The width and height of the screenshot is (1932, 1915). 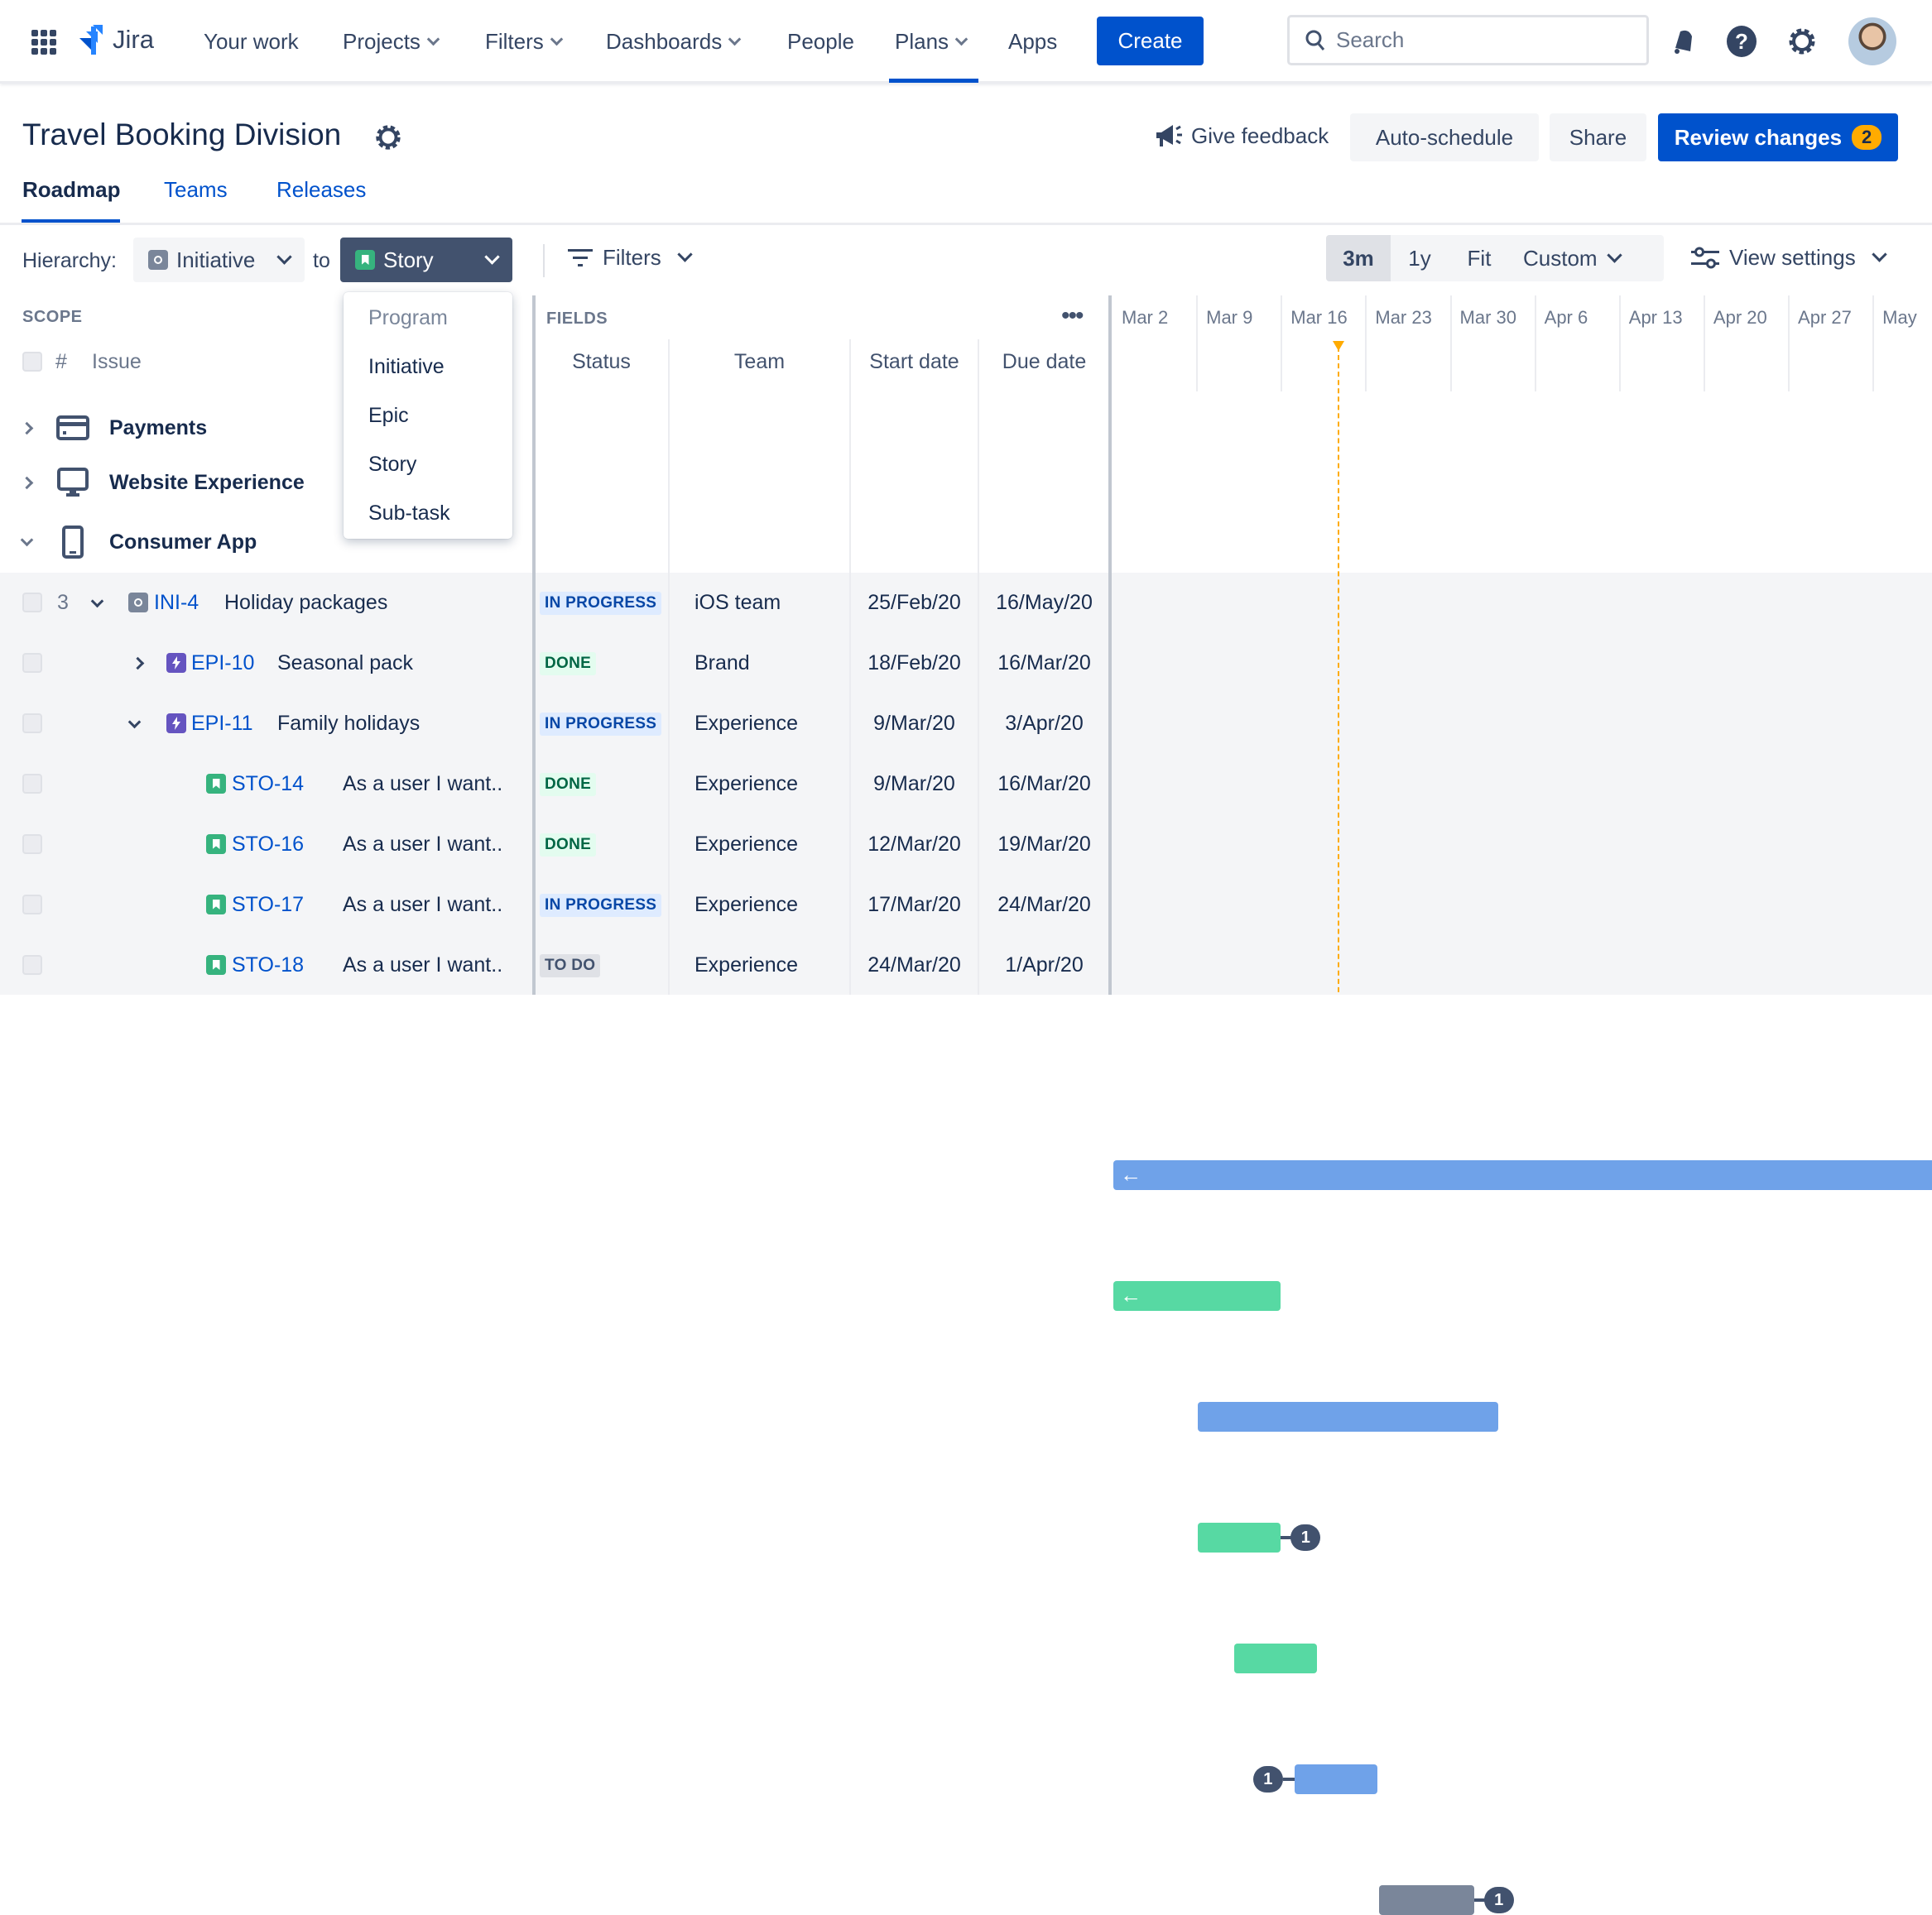 I want to click on menu-option-story: Story, so click(x=392, y=465).